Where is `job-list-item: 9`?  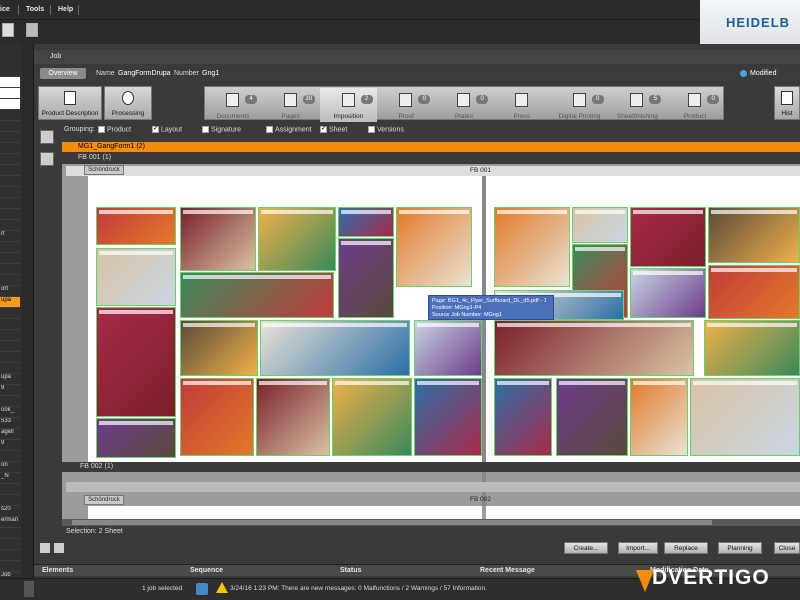 job-list-item: 9 is located at coordinates (10, 390).